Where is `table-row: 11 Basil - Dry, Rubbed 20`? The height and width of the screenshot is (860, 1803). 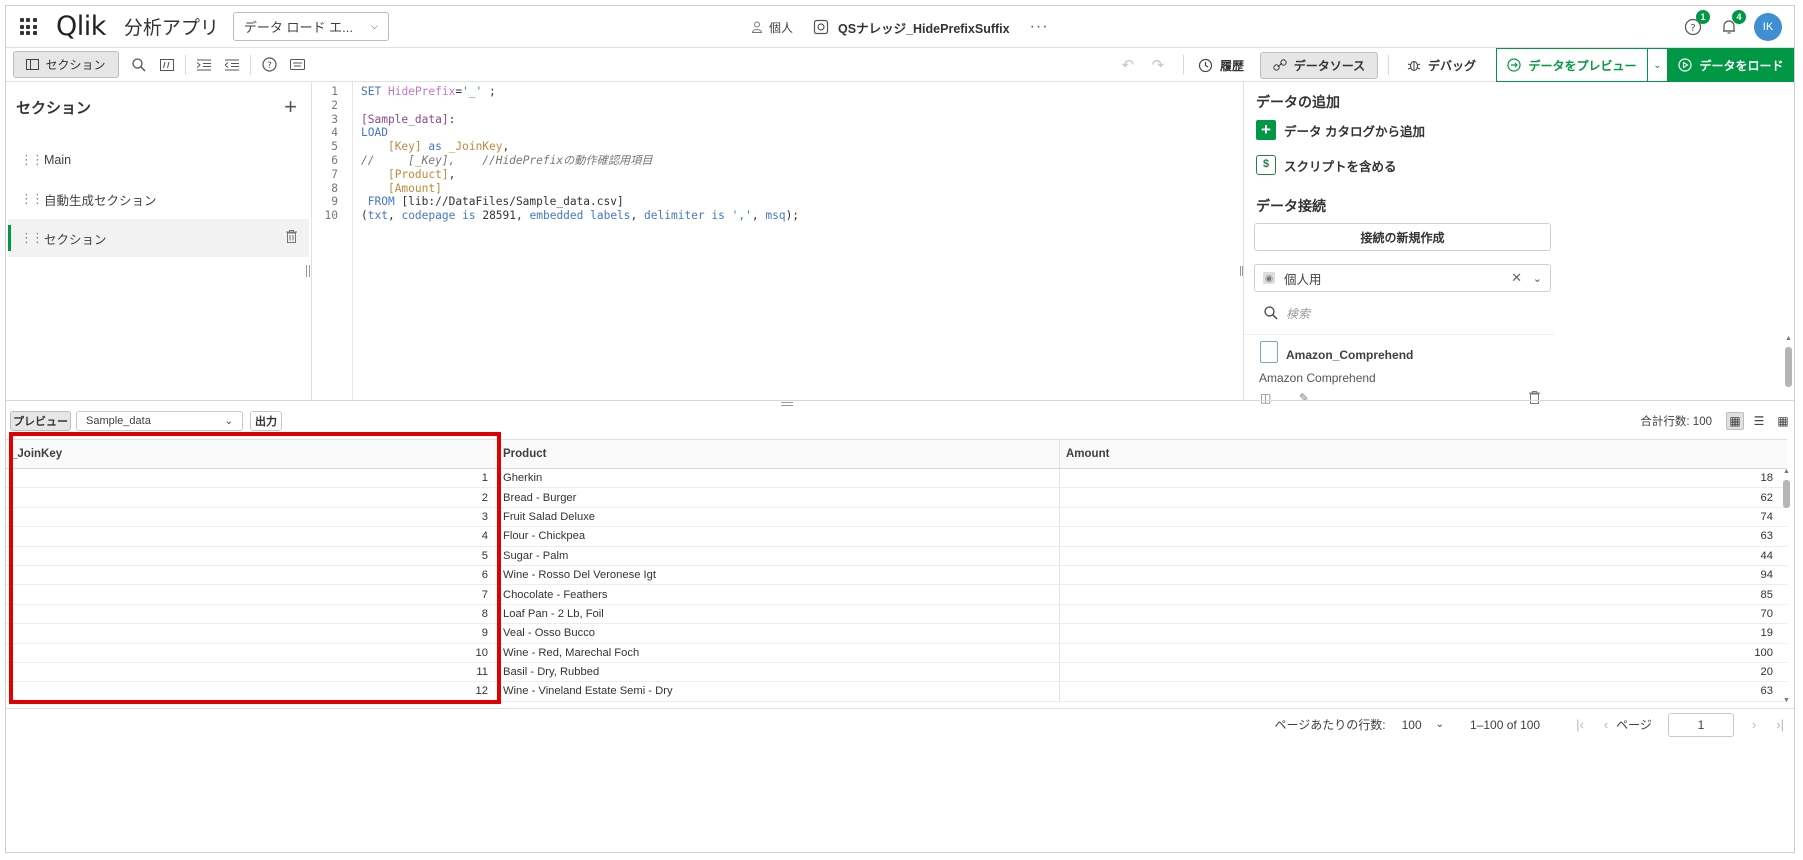
table-row: 11 Basil - Dry, Rubbed 20 is located at coordinates (896, 672).